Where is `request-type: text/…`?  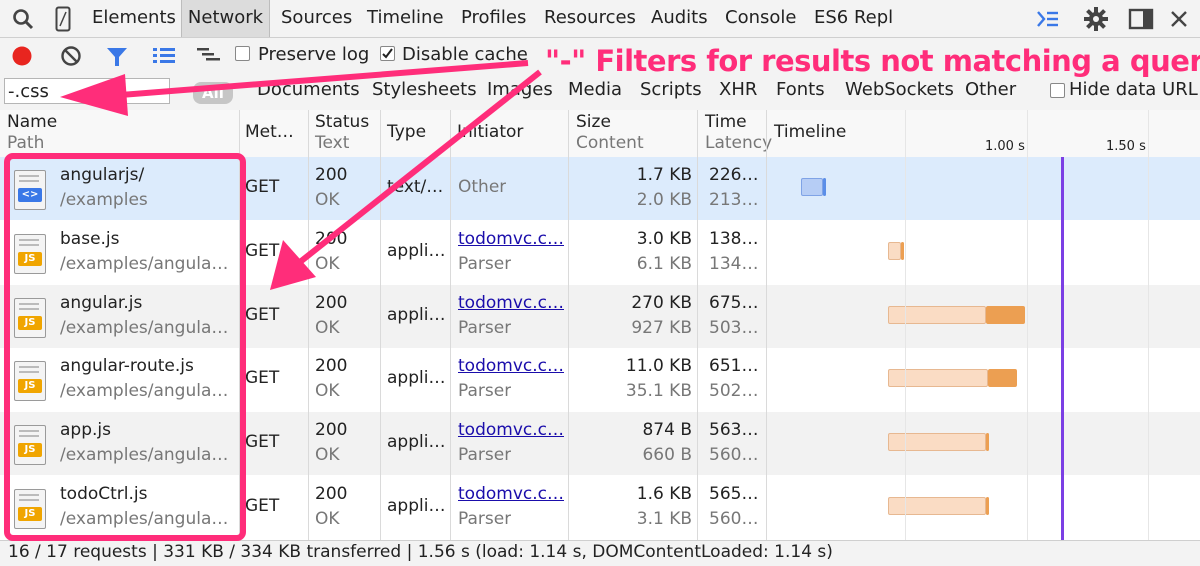 request-type: text/… is located at coordinates (415, 187).